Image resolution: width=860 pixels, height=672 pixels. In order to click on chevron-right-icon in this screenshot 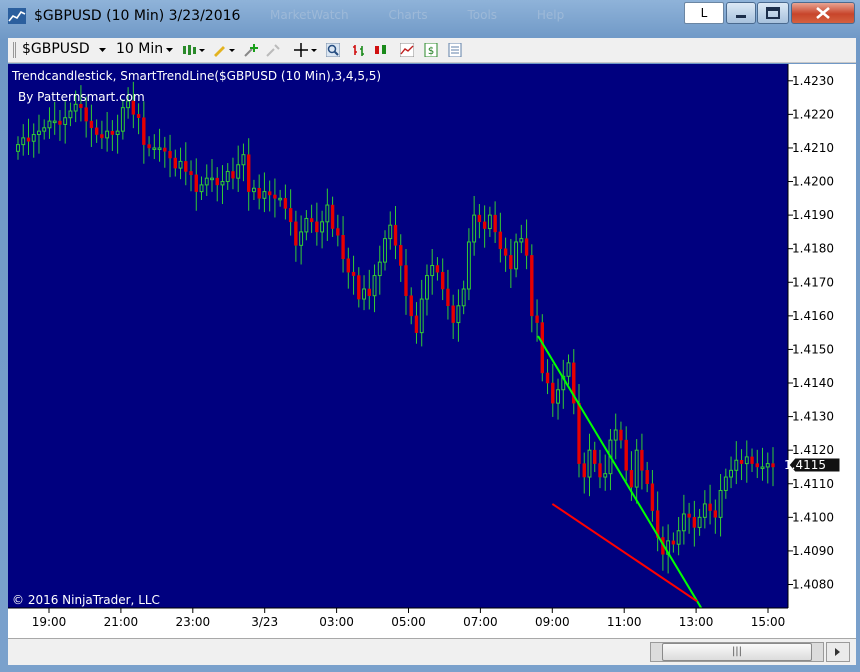, I will do `click(837, 652)`.